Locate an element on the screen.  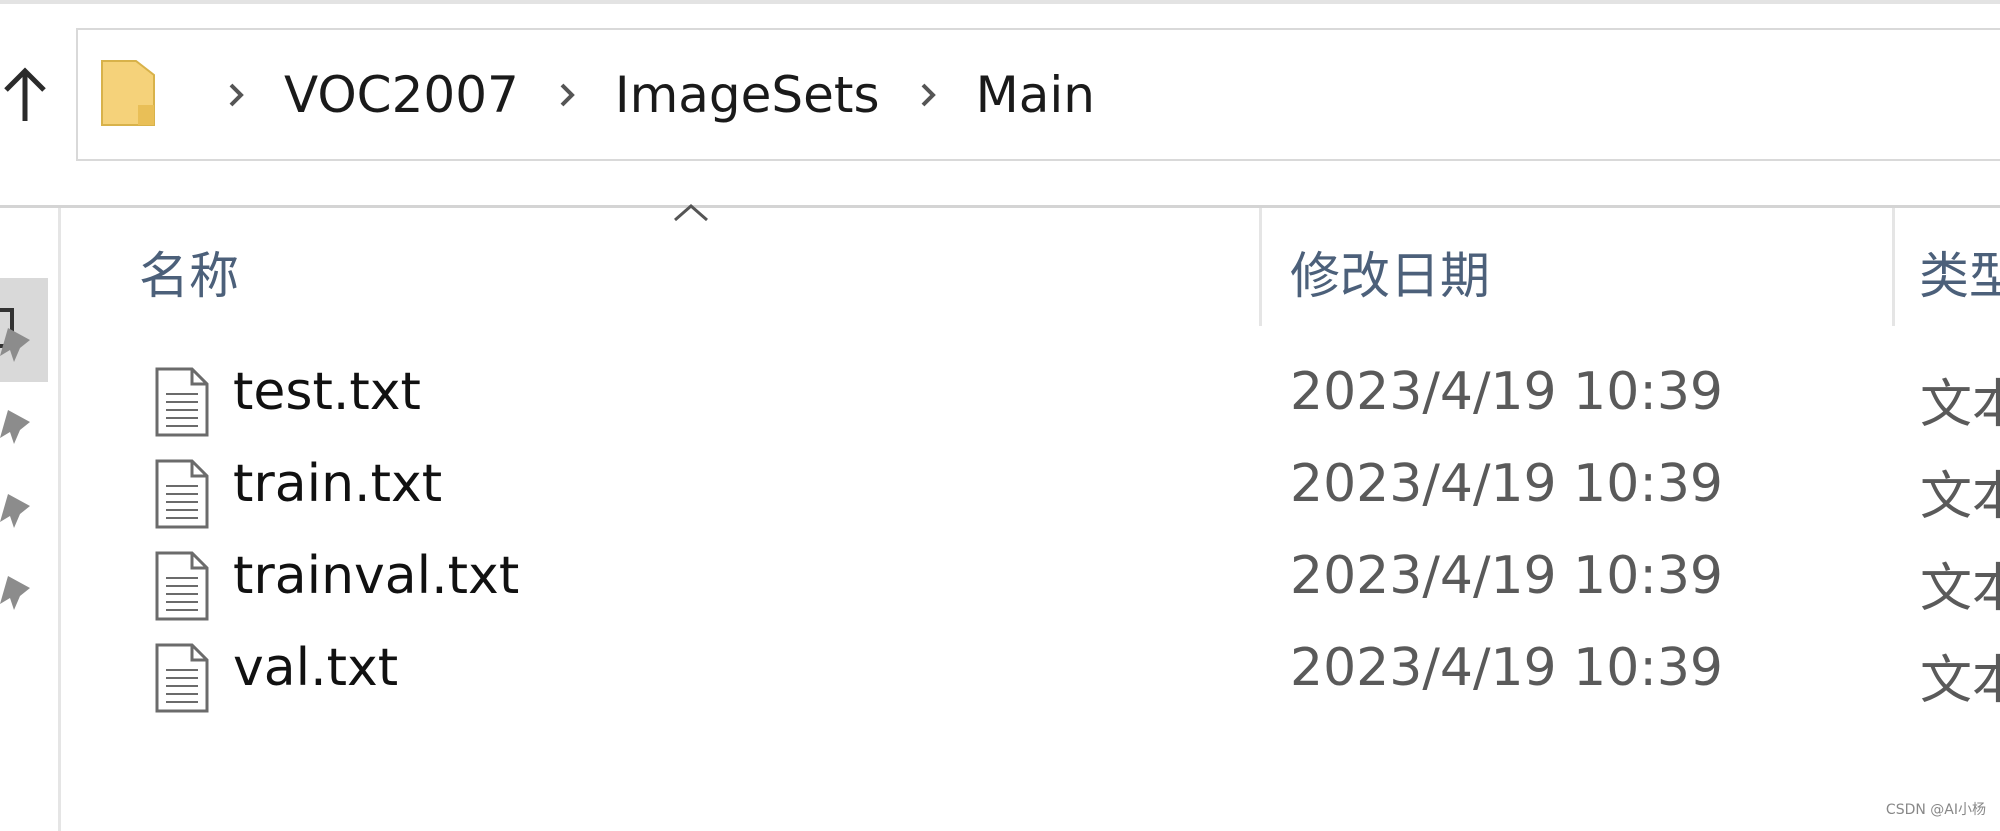
file-row-val: val.txt 2023/4/19 10:39 文本 is located at coordinates (1070, 677).